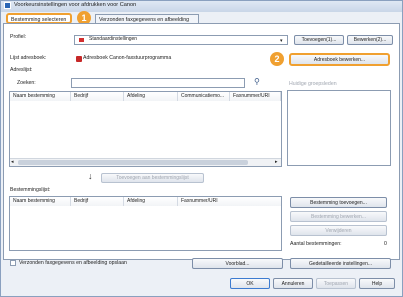  What do you see at coordinates (79, 59) in the screenshot?
I see `addressbook-icon` at bounding box center [79, 59].